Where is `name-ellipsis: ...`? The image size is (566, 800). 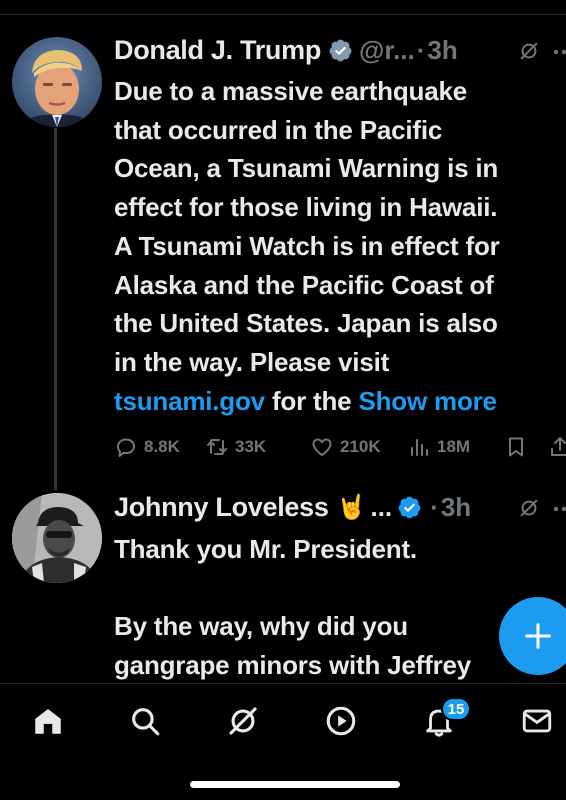
name-ellipsis: ... is located at coordinates (381, 506).